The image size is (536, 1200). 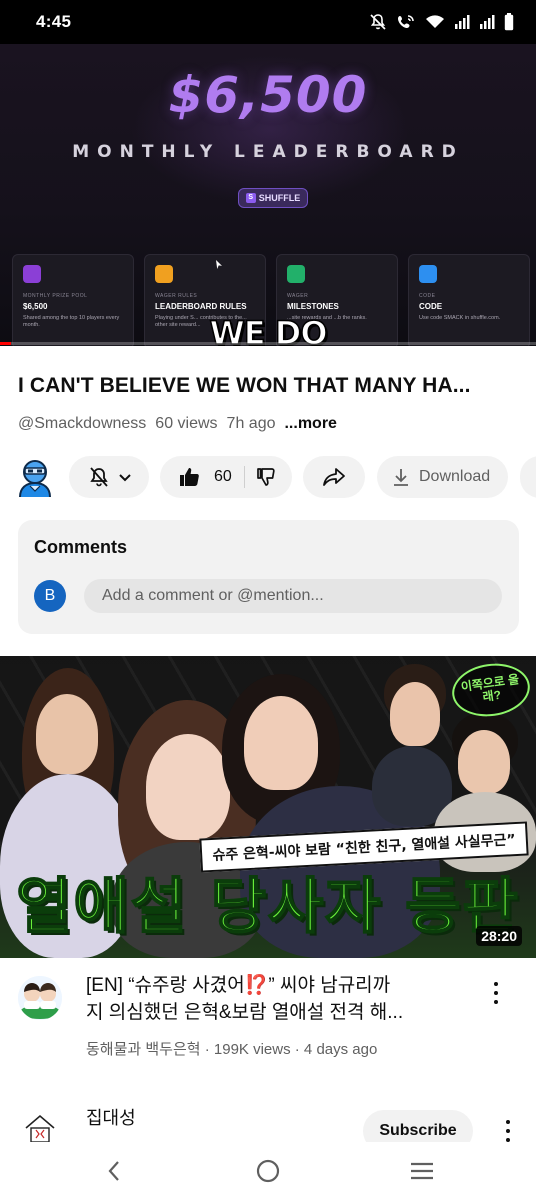 What do you see at coordinates (268, 22) in the screenshot?
I see `status-bar: 4:45` at bounding box center [268, 22].